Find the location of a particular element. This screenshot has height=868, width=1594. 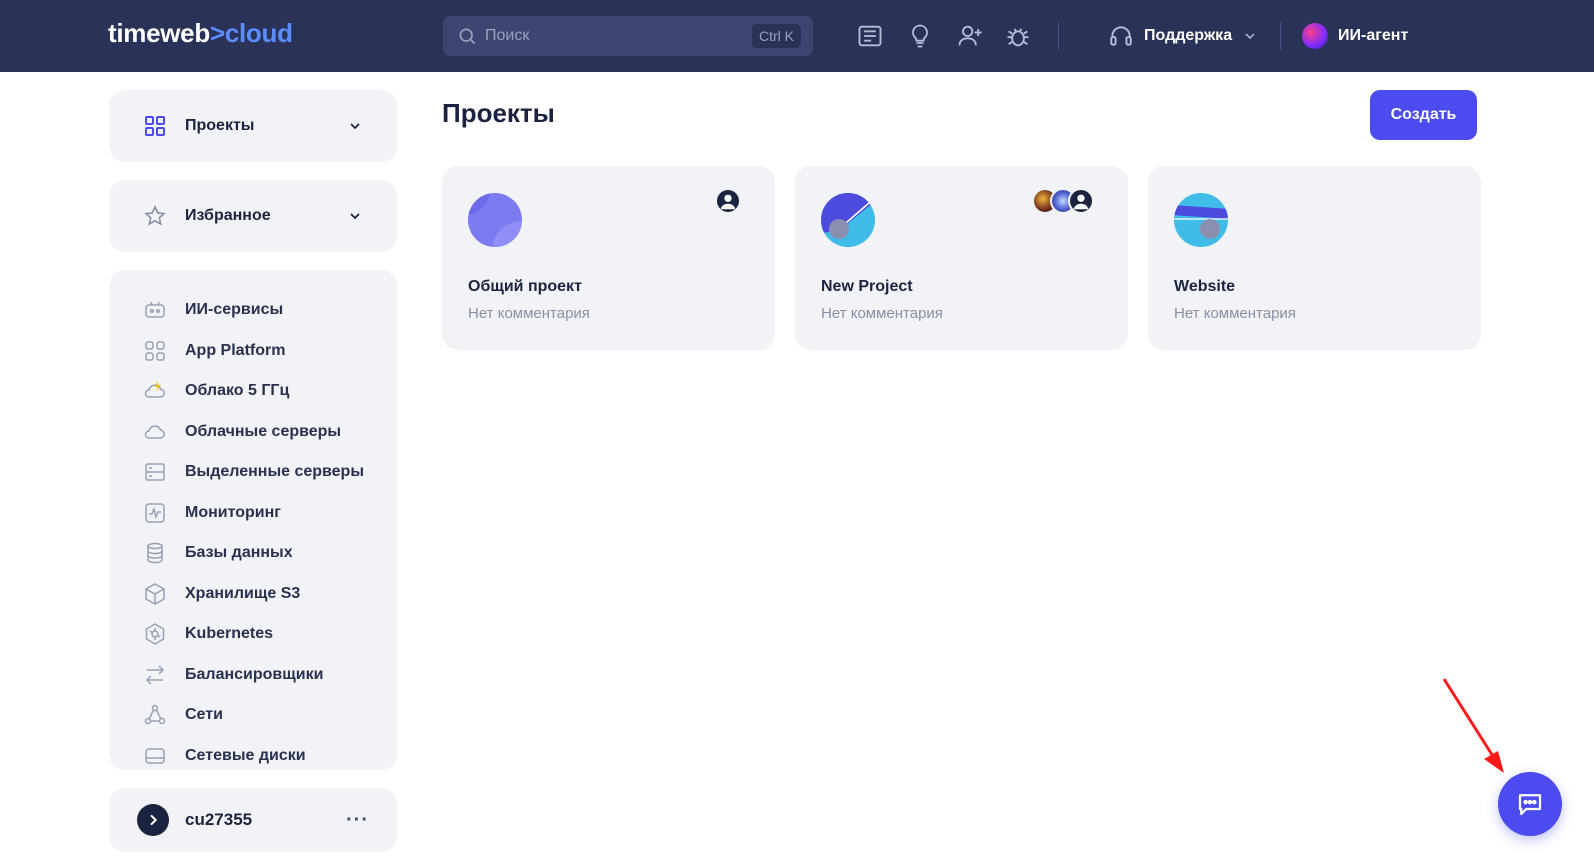

grid-icon is located at coordinates (155, 351).